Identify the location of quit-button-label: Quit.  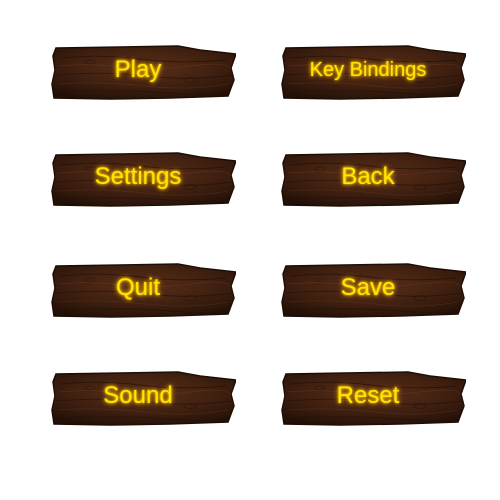
(137, 287).